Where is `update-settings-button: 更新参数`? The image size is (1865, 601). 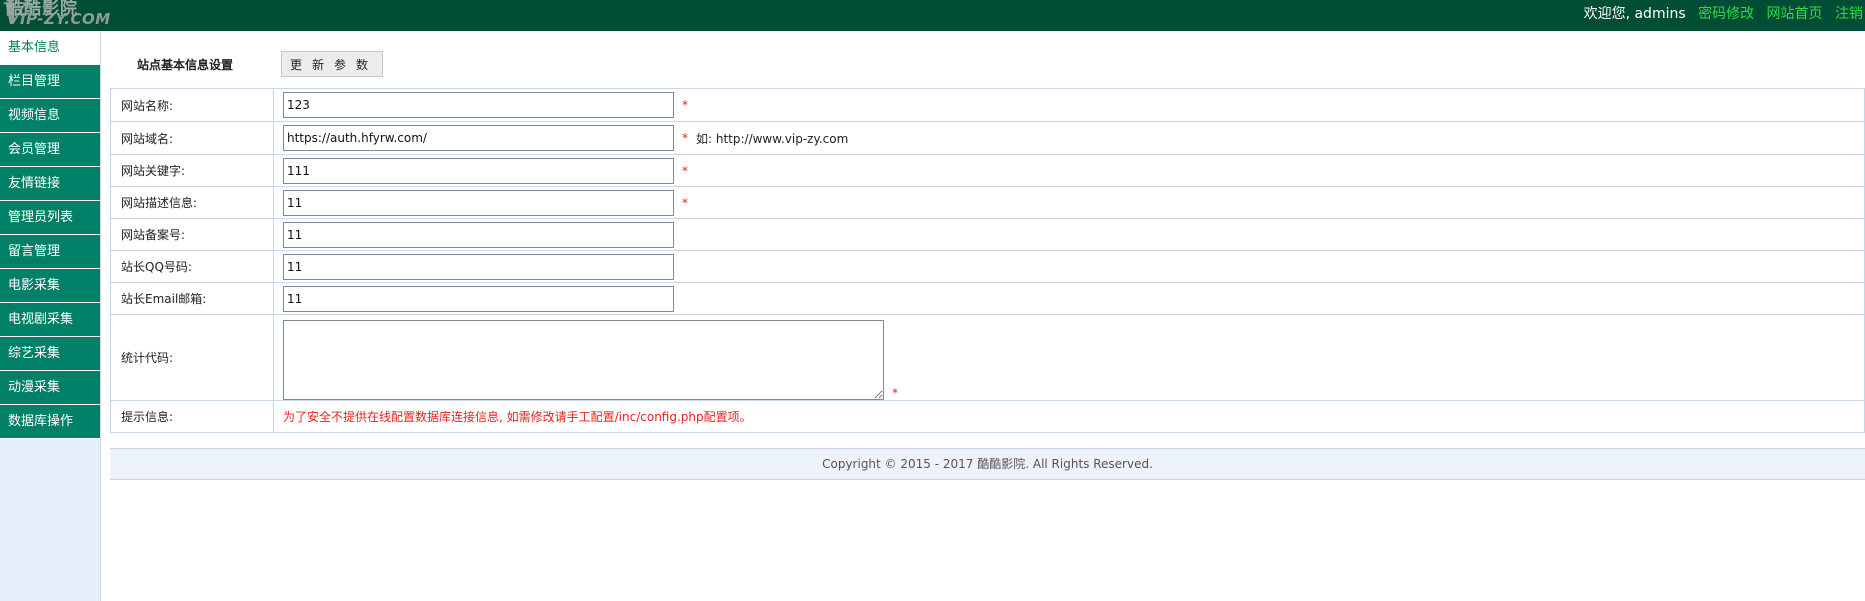 update-settings-button: 更新参数 is located at coordinates (332, 64).